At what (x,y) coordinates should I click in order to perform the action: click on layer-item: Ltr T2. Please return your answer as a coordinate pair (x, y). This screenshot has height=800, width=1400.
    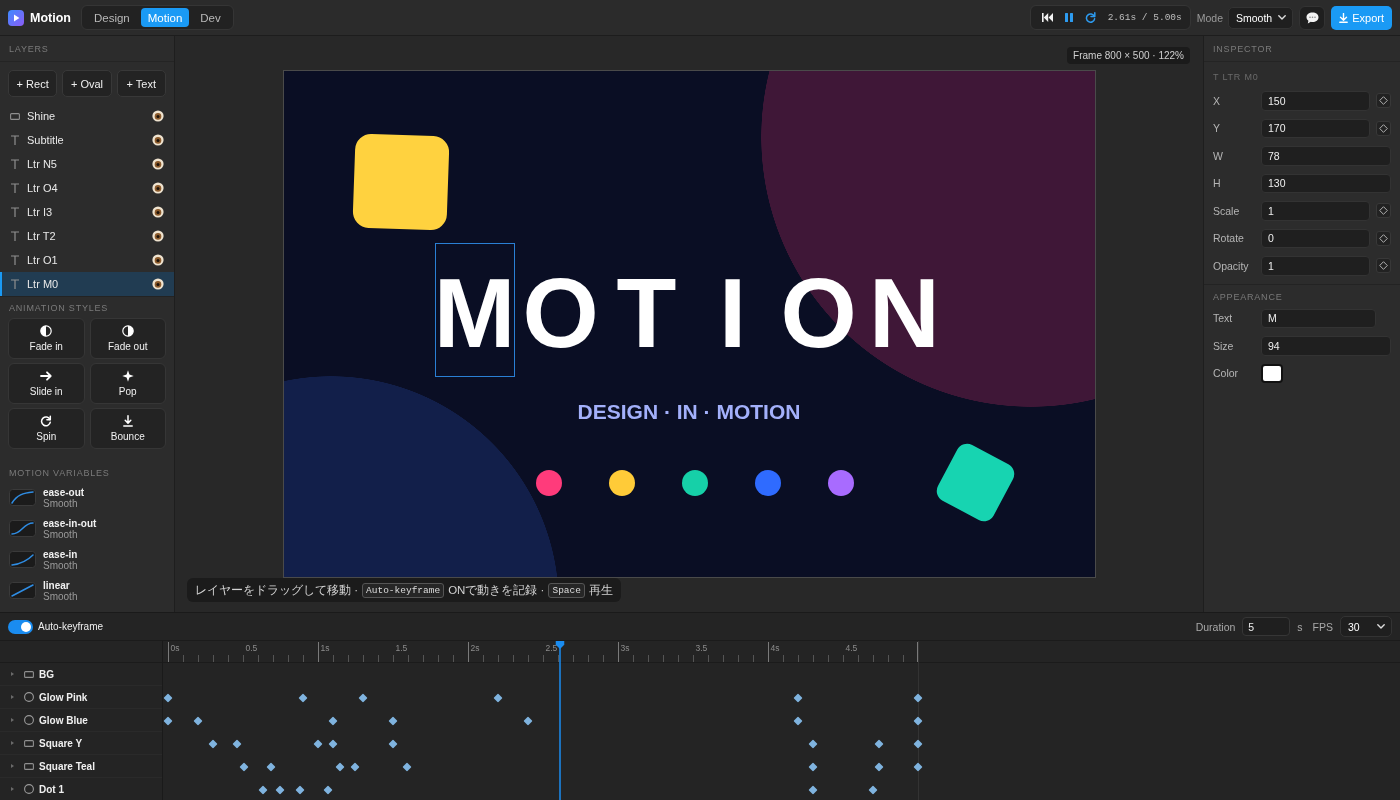
    Looking at the image, I should click on (87, 236).